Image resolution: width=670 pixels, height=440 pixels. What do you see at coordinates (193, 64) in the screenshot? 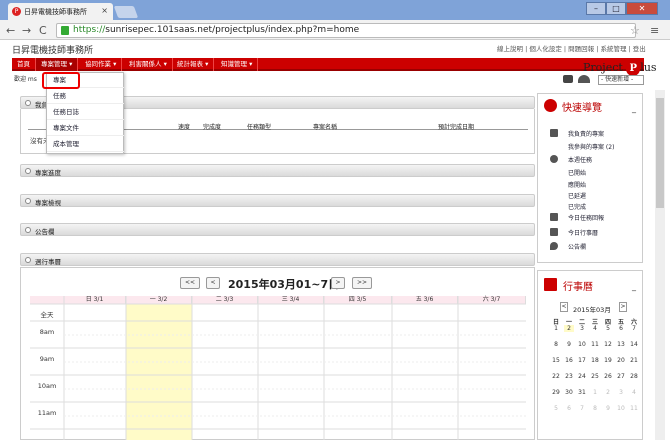
I see `nav-reports: 統計報表 ▾` at bounding box center [193, 64].